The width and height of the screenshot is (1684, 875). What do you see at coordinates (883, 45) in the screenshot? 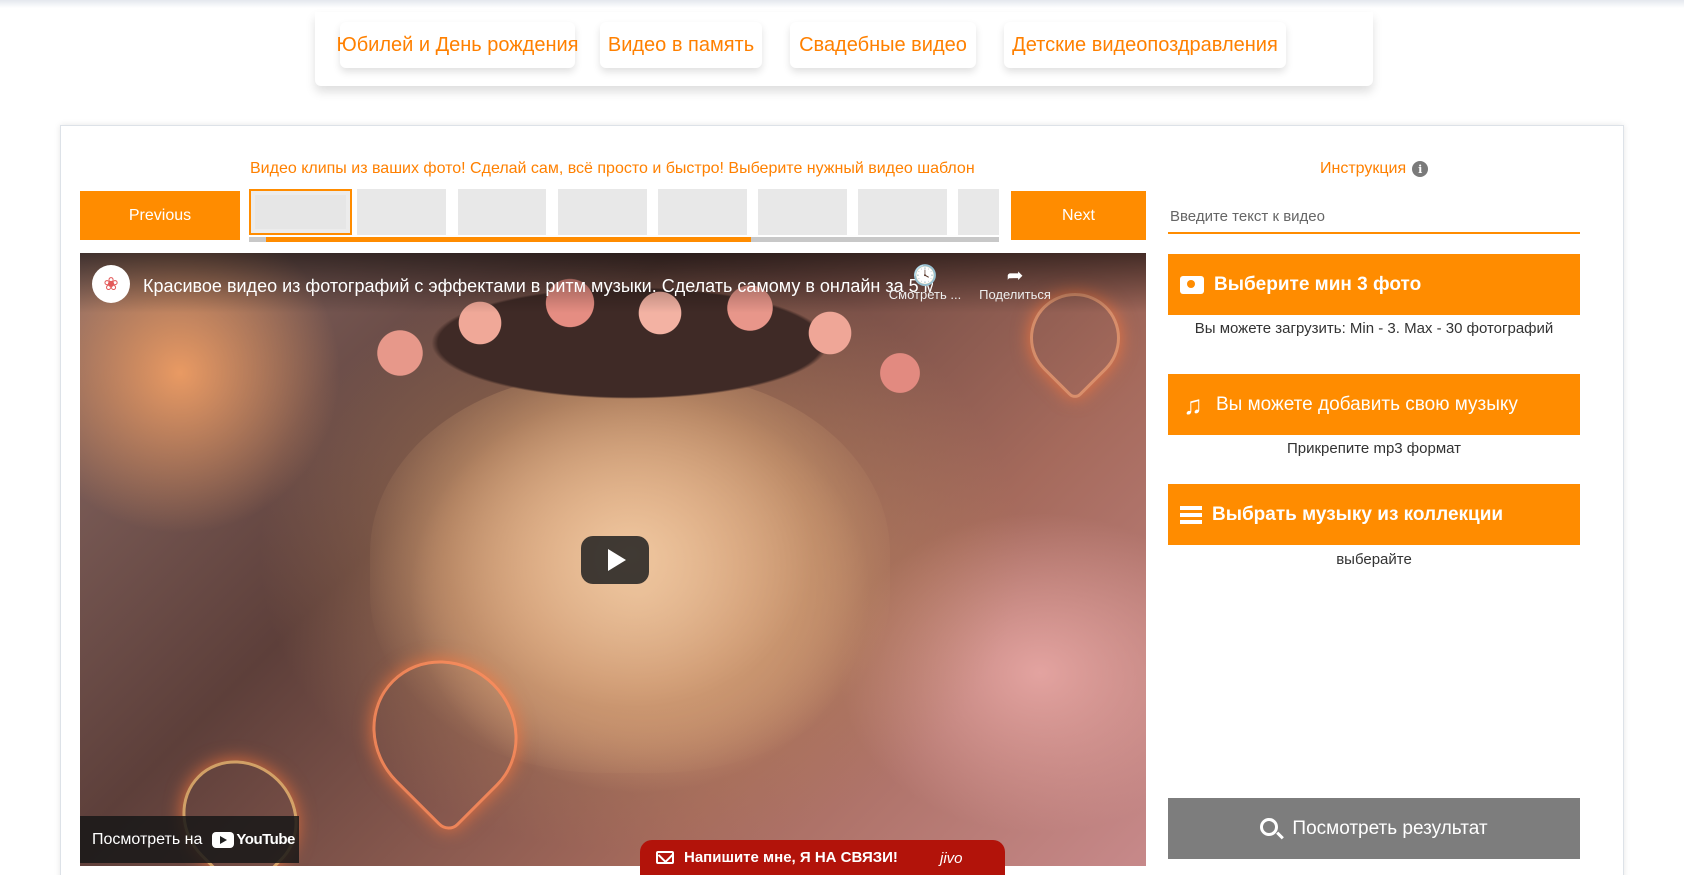
I see `category-wedding-video: Свадебные видео` at bounding box center [883, 45].